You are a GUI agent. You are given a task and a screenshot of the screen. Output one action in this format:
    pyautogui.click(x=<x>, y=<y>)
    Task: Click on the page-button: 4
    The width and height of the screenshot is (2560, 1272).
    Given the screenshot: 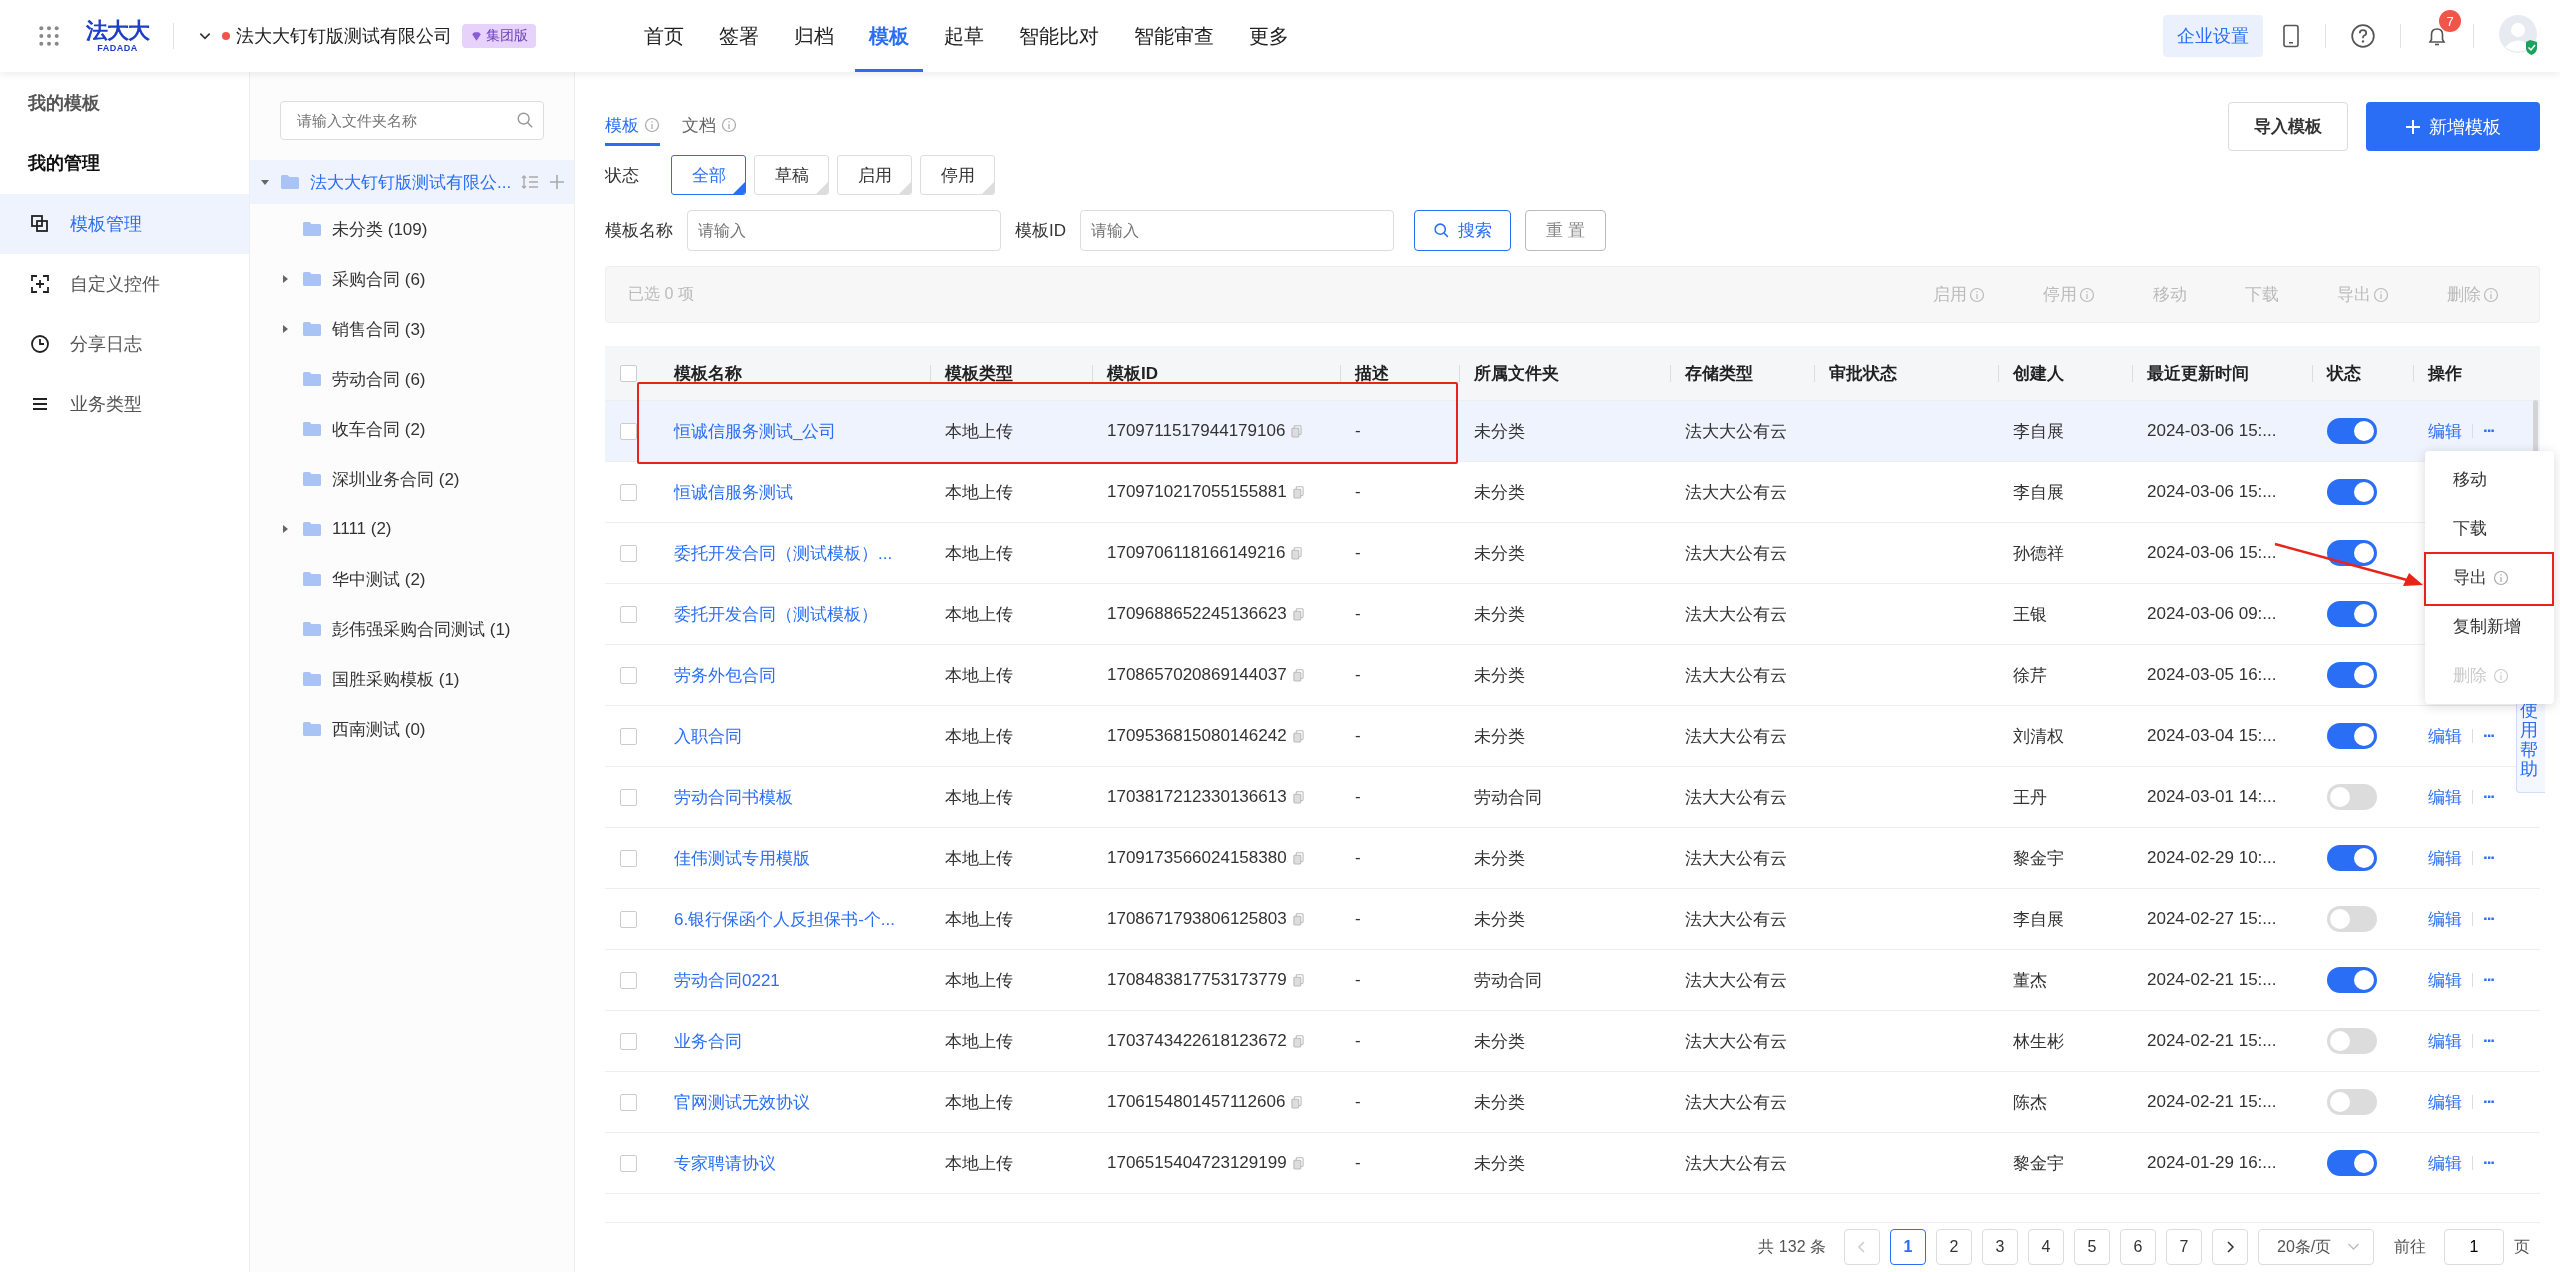 What is the action you would take?
    pyautogui.click(x=2046, y=1247)
    